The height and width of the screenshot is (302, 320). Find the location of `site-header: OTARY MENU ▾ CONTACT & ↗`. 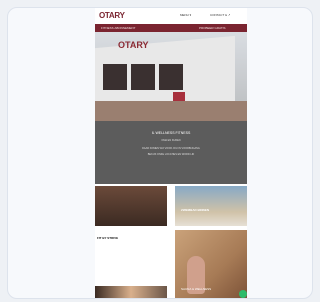

site-header: OTARY MENU ▾ CONTACT & ↗ is located at coordinates (171, 16).